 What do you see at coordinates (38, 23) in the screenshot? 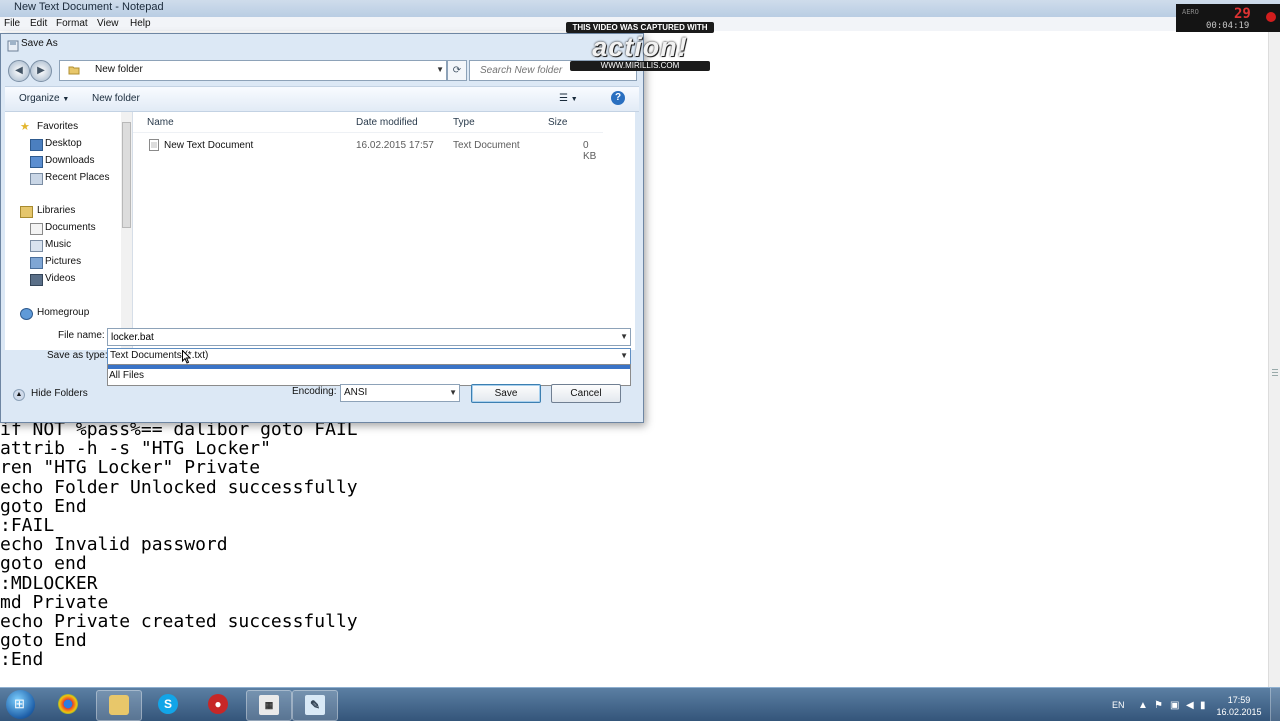
I see `menu-edit: Edit` at bounding box center [38, 23].